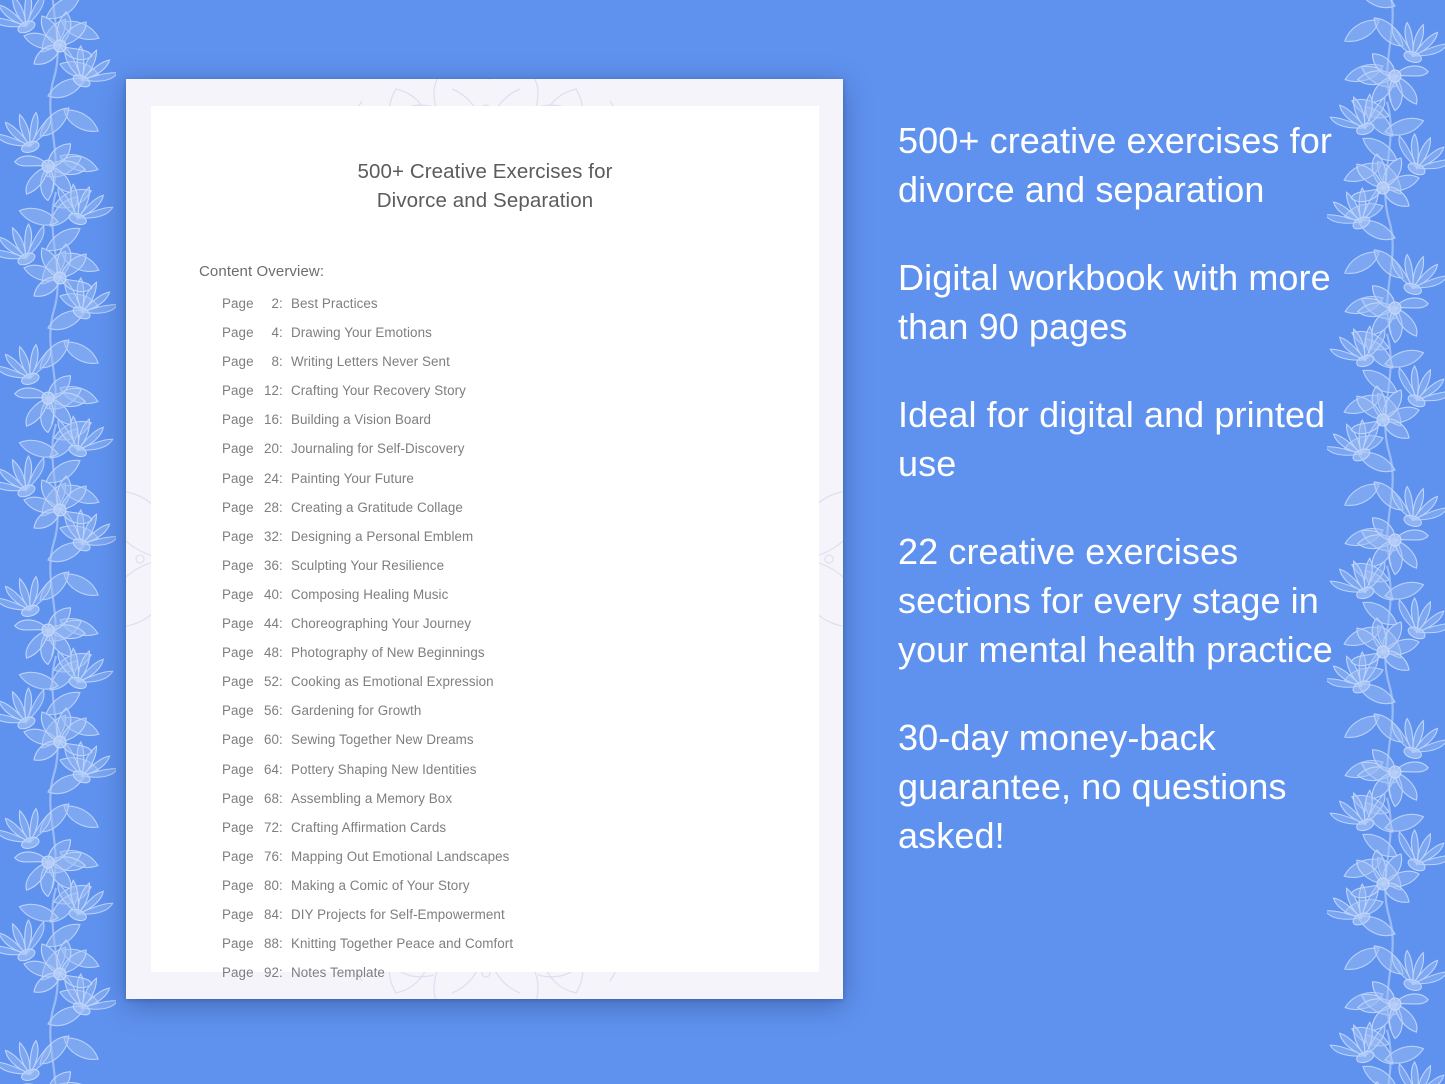 Image resolution: width=1445 pixels, height=1084 pixels. What do you see at coordinates (520, 979) in the screenshot?
I see `toc-entry: Page 92: Notes Template` at bounding box center [520, 979].